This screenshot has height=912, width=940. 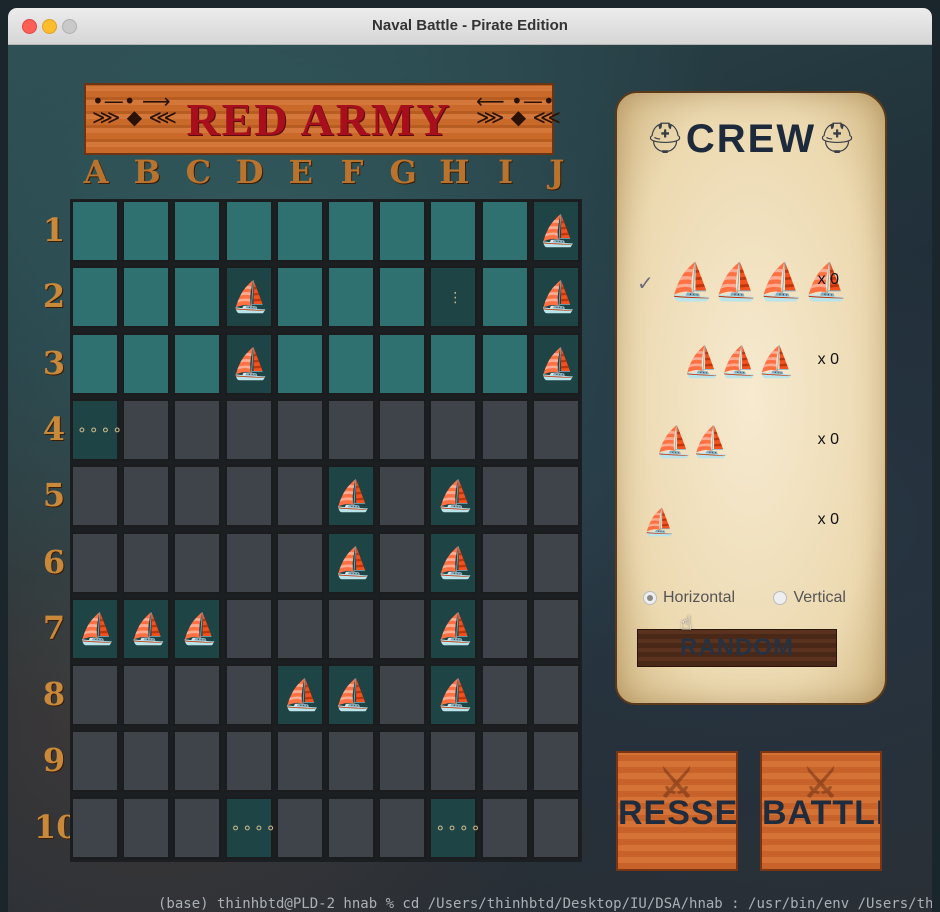 I want to click on vertical-label: Vertical, so click(x=819, y=597).